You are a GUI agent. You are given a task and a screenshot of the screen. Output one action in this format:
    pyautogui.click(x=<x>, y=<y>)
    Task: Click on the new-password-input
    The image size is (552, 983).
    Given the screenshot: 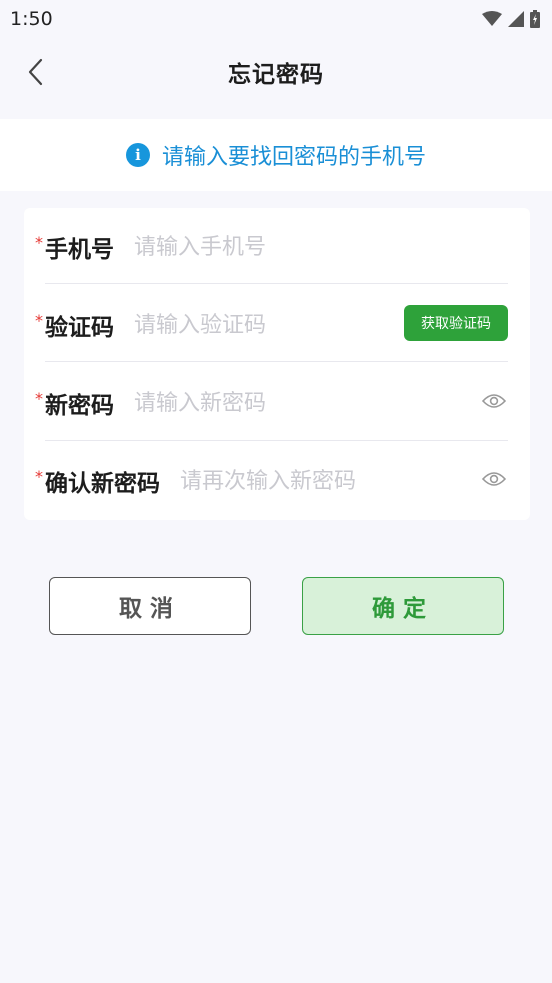 What is the action you would take?
    pyautogui.click(x=302, y=403)
    